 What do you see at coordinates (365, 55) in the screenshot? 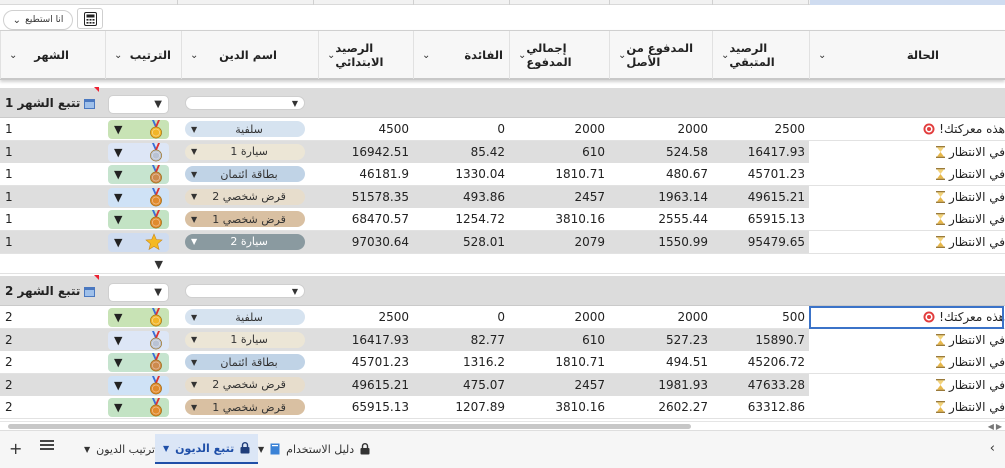
I see `header-initial-balance: ⌄ الرصيد الابتدائي` at bounding box center [365, 55].